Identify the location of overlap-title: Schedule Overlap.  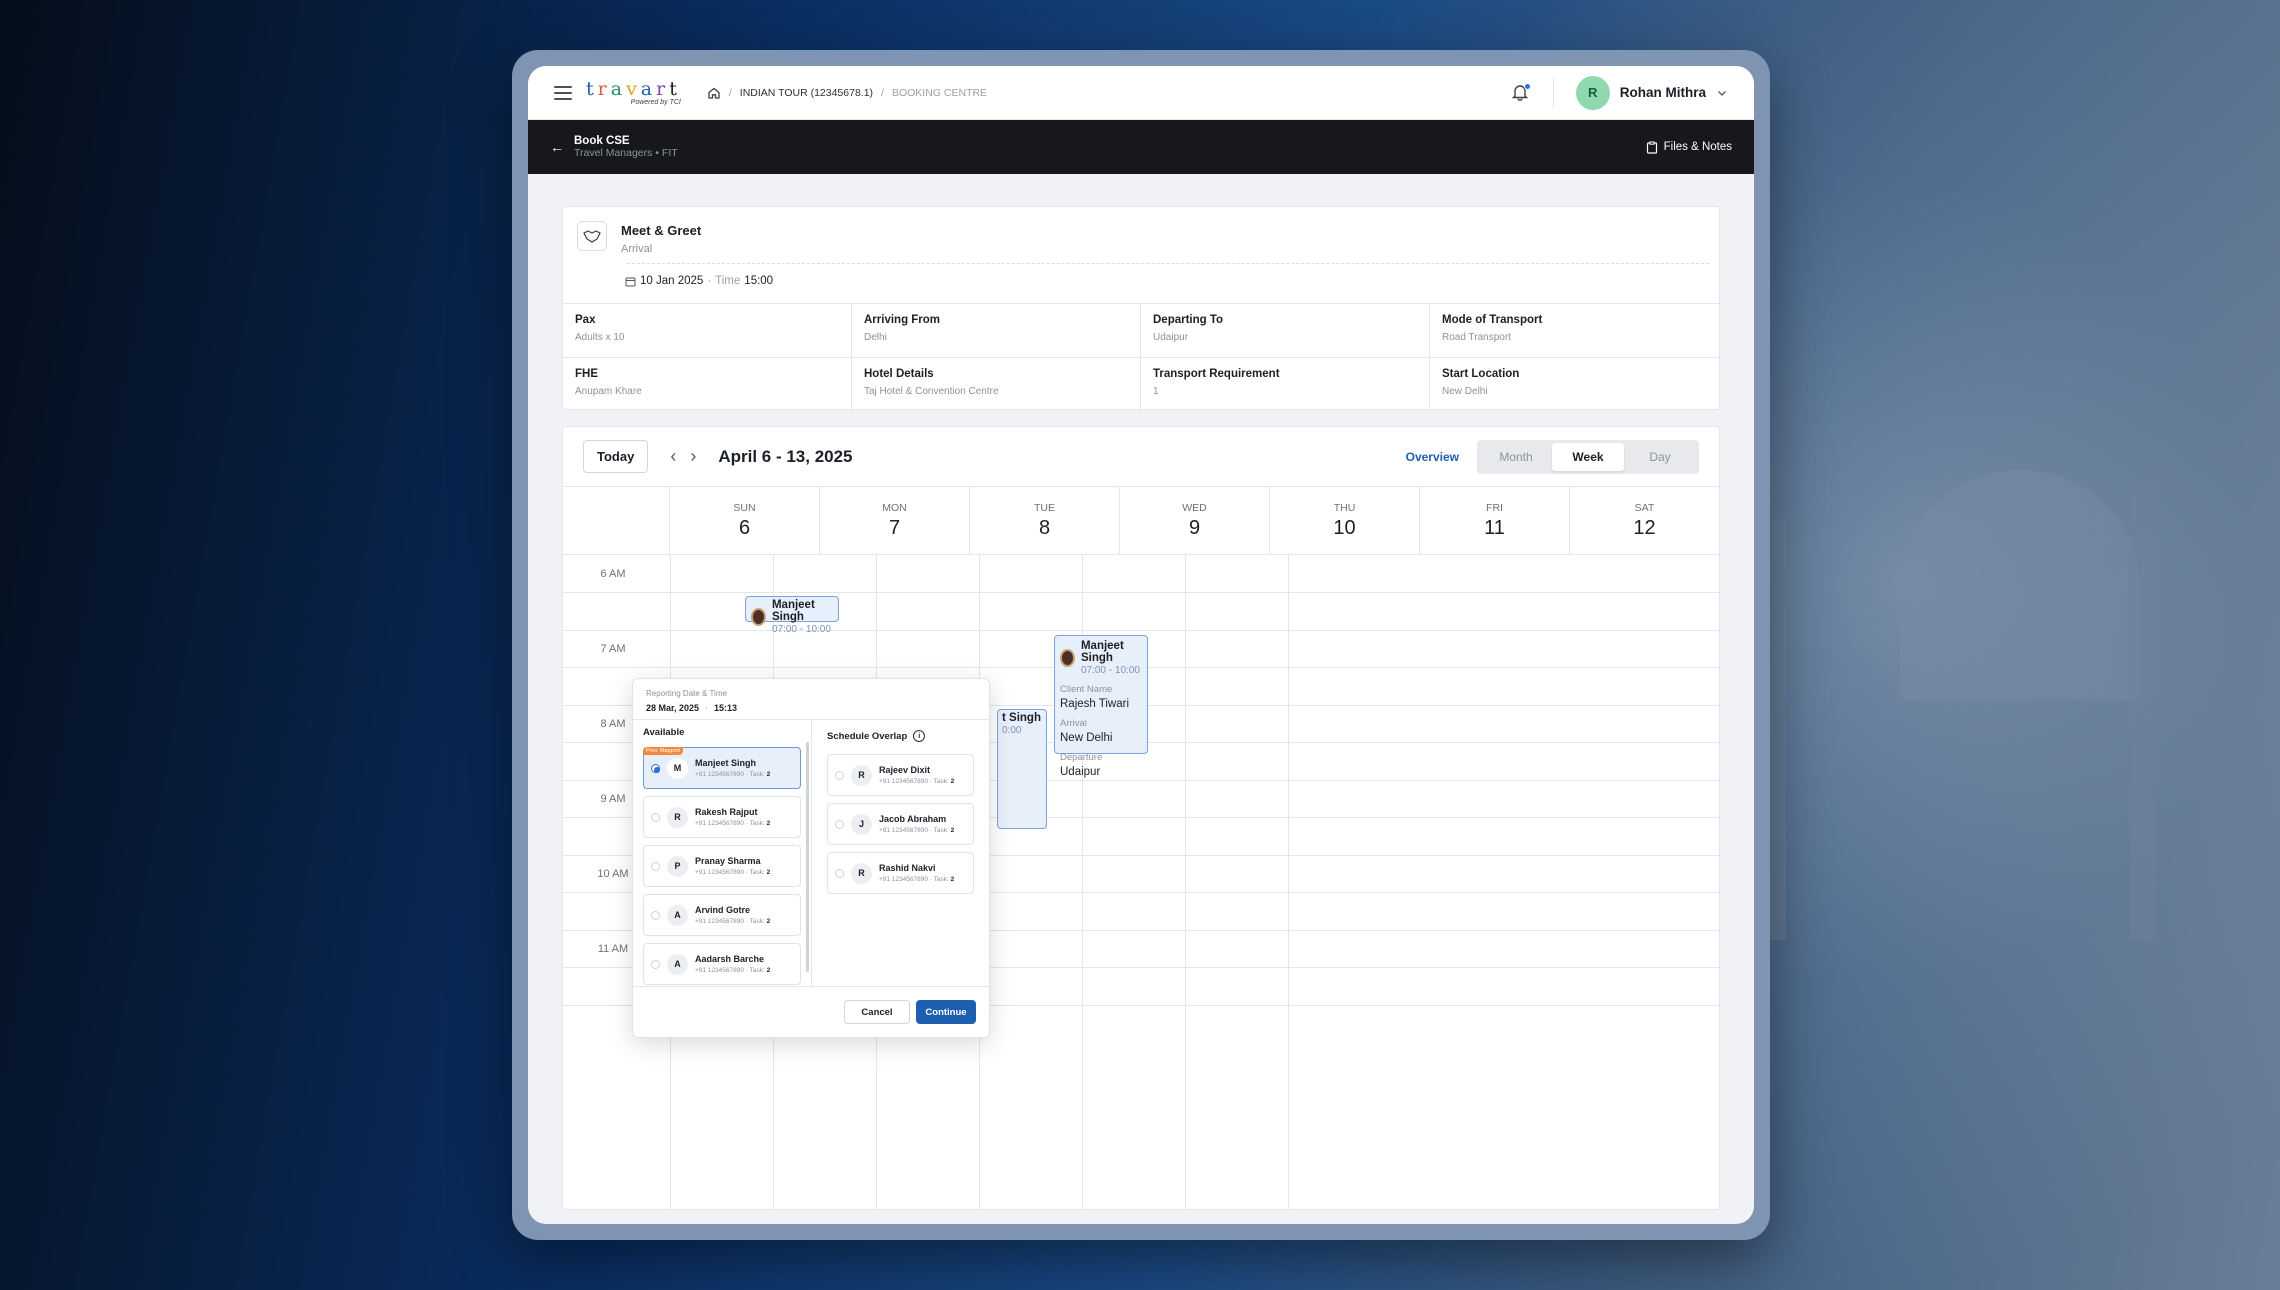
(867, 736).